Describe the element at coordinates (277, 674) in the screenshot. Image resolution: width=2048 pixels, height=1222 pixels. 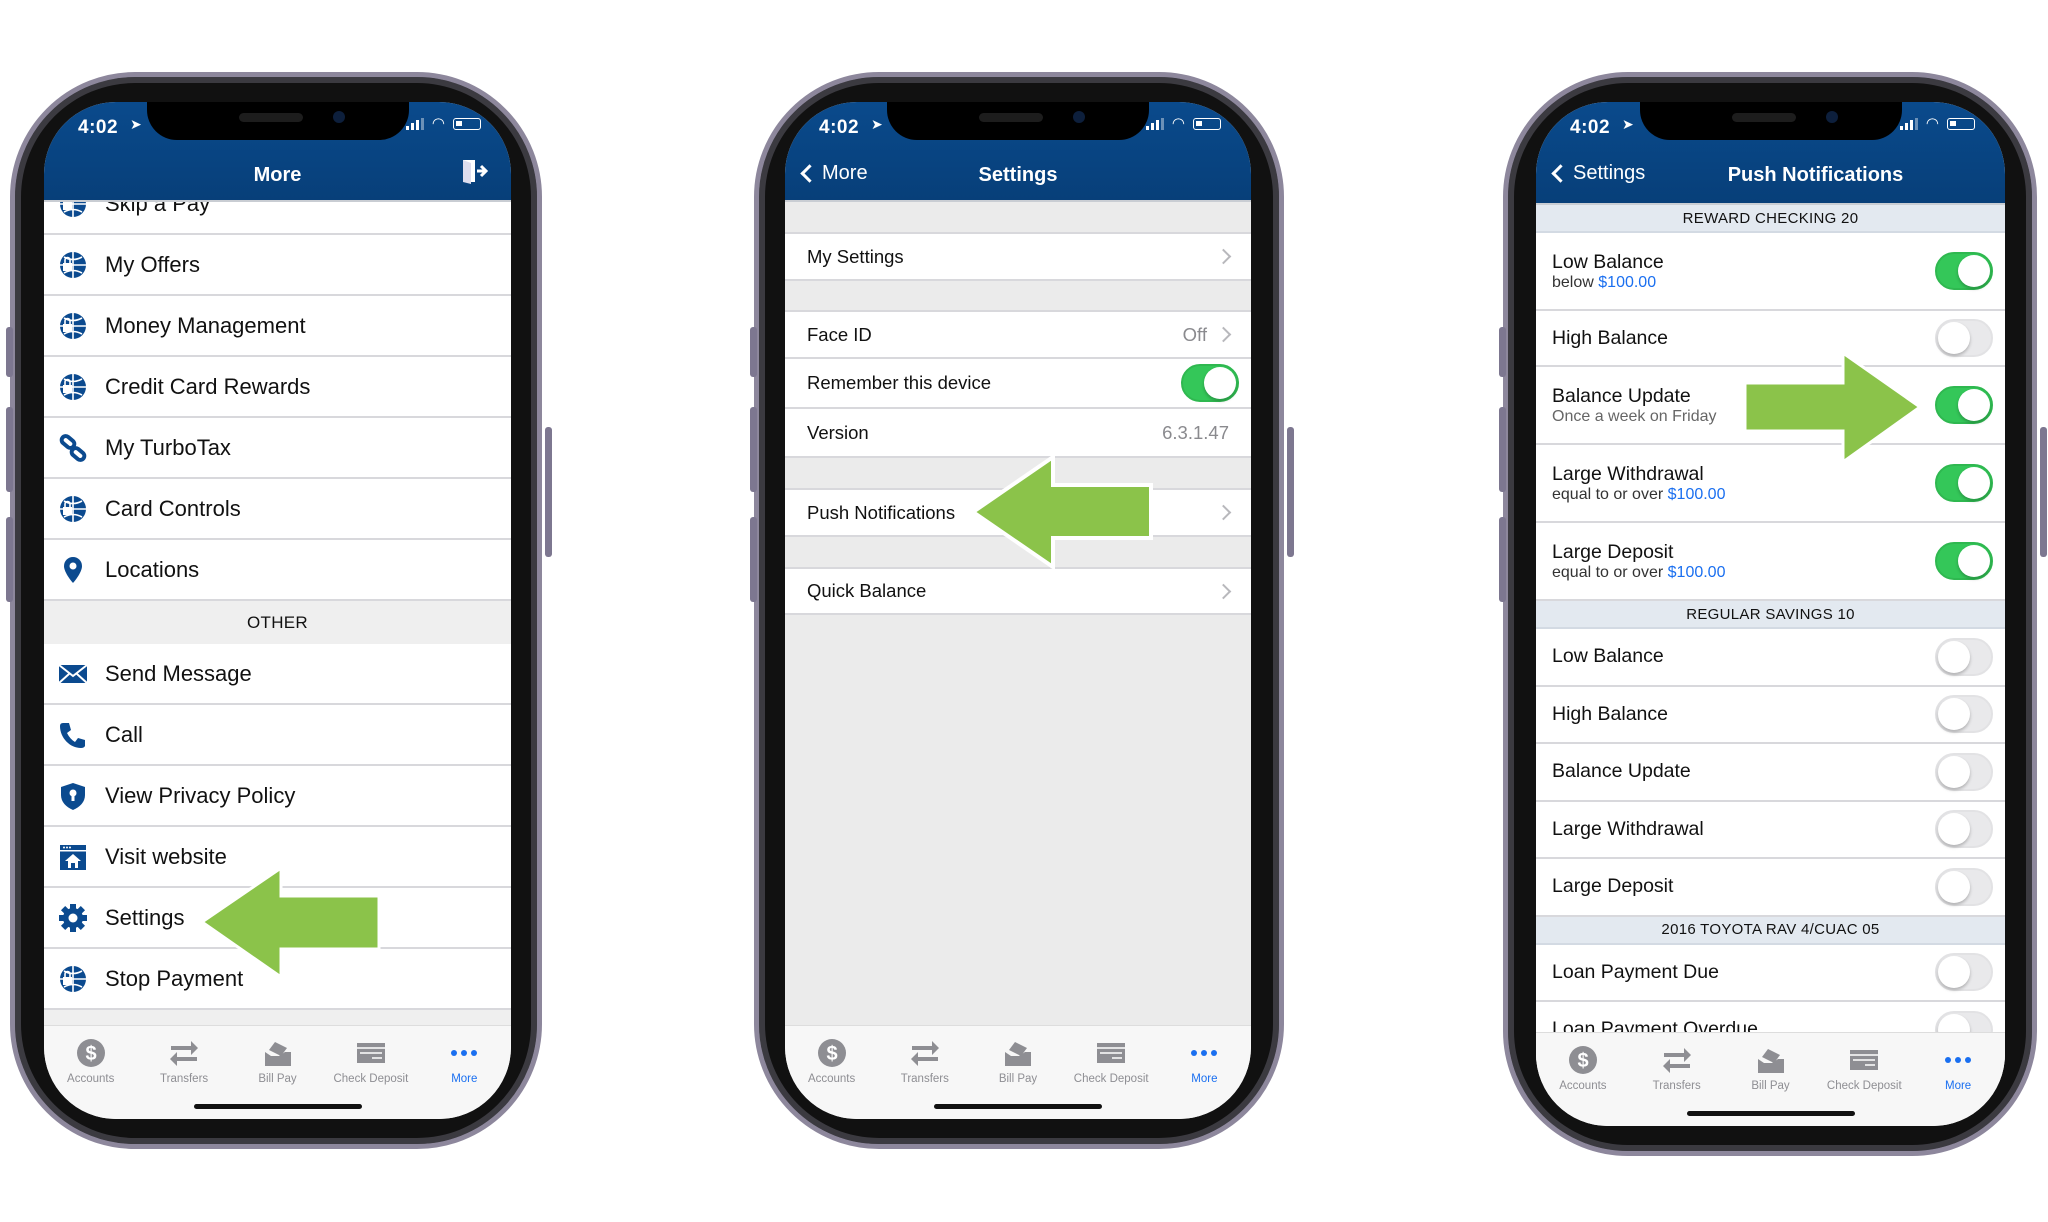
I see `menu-item-send-message: Send Message` at that location.